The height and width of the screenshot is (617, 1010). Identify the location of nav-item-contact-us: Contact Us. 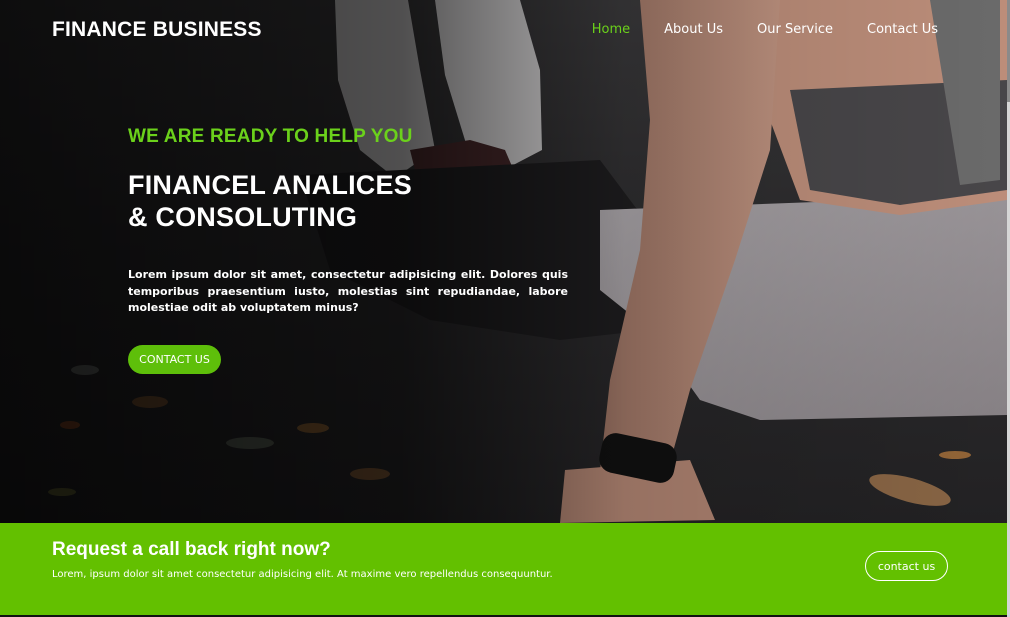
(902, 29).